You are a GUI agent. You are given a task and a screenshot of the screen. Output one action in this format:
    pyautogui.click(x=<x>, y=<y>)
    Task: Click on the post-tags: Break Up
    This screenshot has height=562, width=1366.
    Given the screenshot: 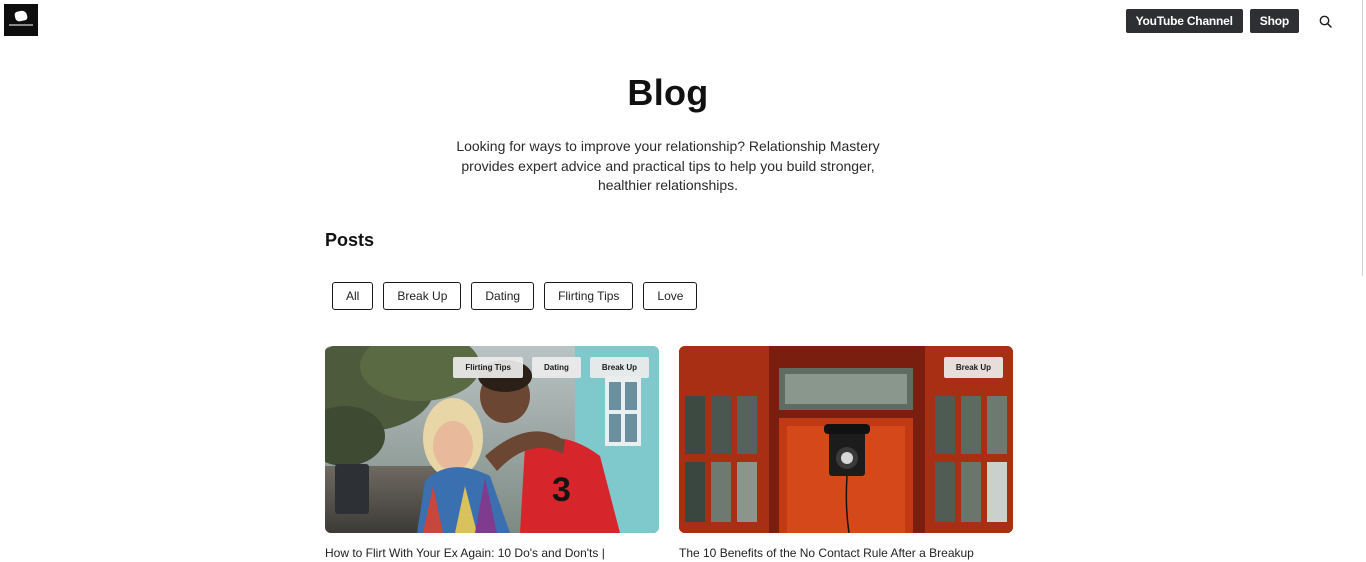 What is the action you would take?
    pyautogui.click(x=969, y=367)
    